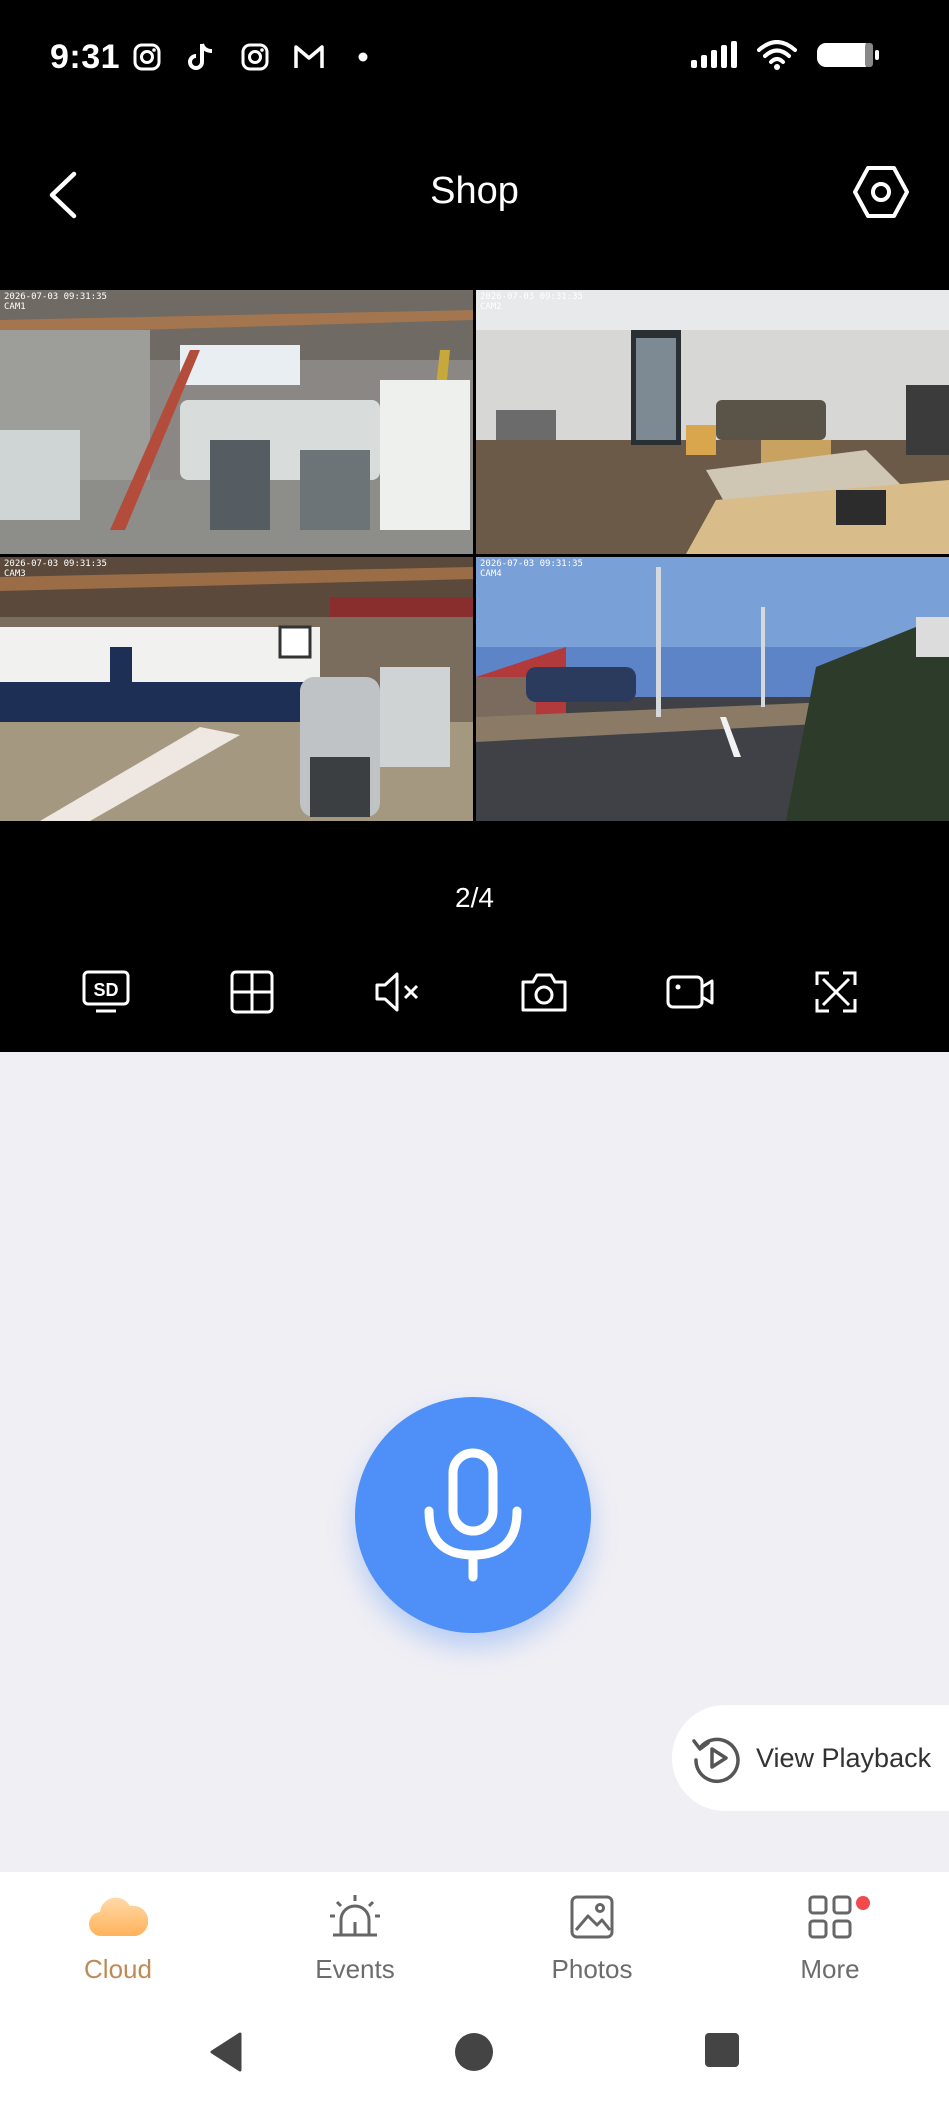  What do you see at coordinates (592, 1947) in the screenshot?
I see `tab-photos: Photos` at bounding box center [592, 1947].